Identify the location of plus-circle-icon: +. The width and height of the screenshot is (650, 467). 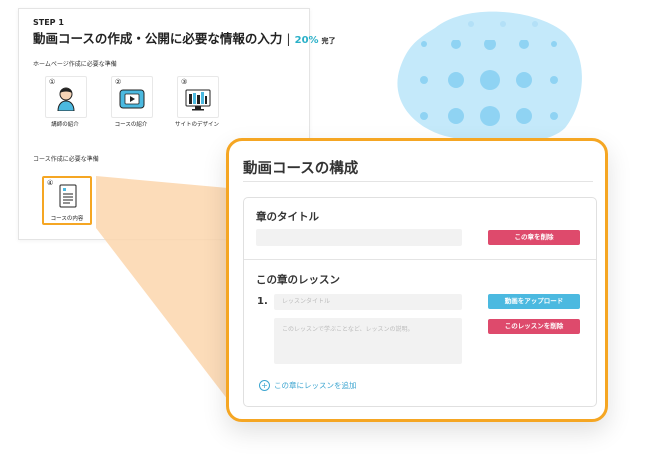
(264, 385).